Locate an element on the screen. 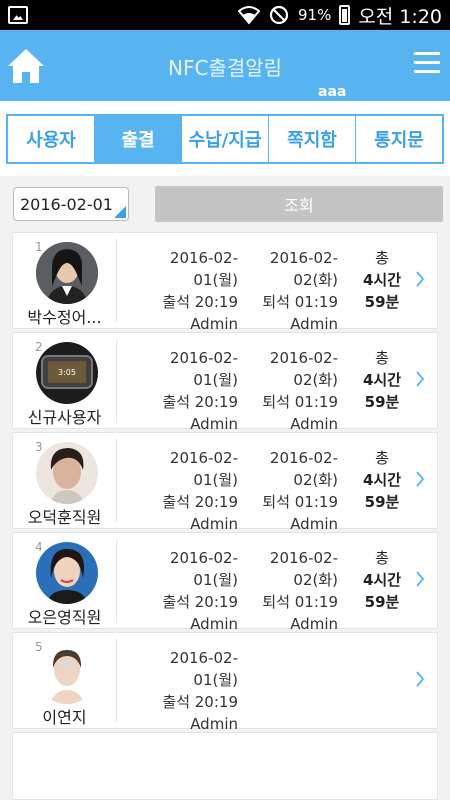 The width and height of the screenshot is (450, 800). person-cell: 3 오덕훈직원 is located at coordinates (65, 483).